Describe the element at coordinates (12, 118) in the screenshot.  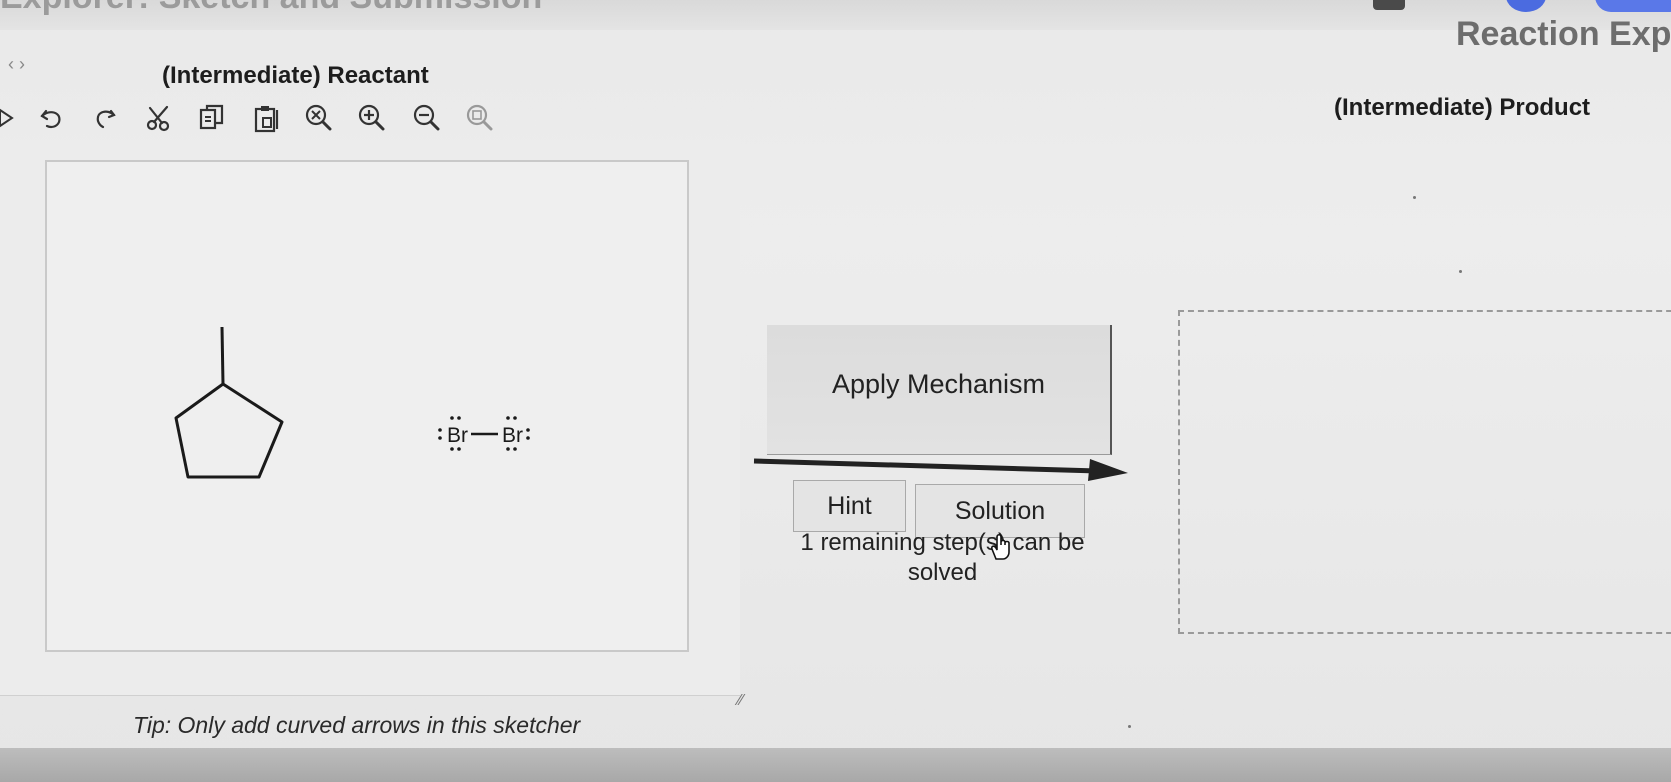
I see `select-arrow-icon` at that location.